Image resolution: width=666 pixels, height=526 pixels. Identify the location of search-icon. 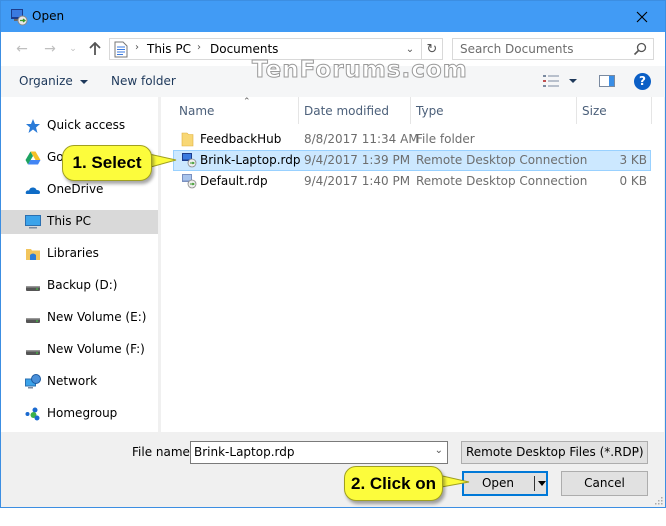
(640, 49).